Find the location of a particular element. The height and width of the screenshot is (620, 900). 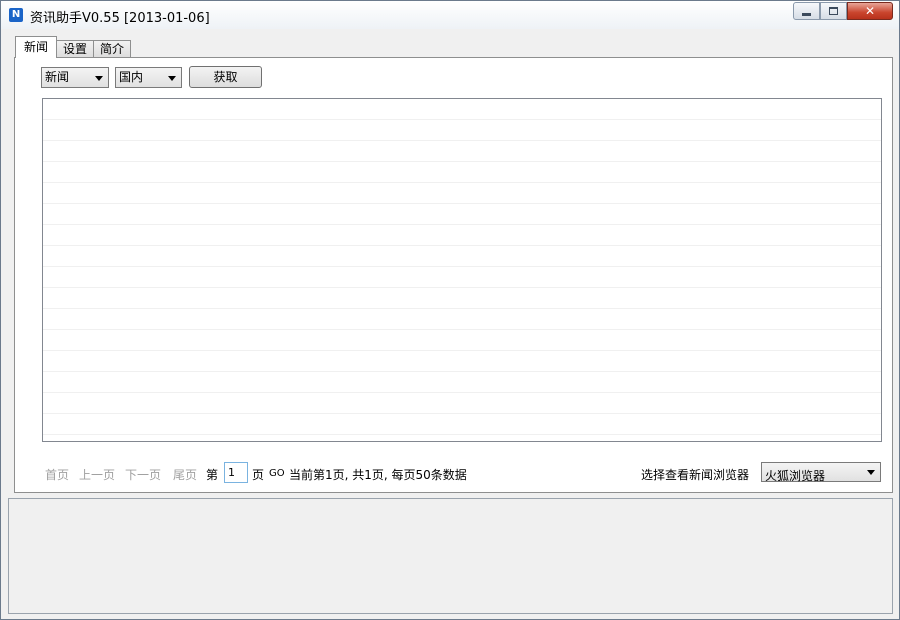

browser-select-value: 火狐浏览器 is located at coordinates (795, 476).